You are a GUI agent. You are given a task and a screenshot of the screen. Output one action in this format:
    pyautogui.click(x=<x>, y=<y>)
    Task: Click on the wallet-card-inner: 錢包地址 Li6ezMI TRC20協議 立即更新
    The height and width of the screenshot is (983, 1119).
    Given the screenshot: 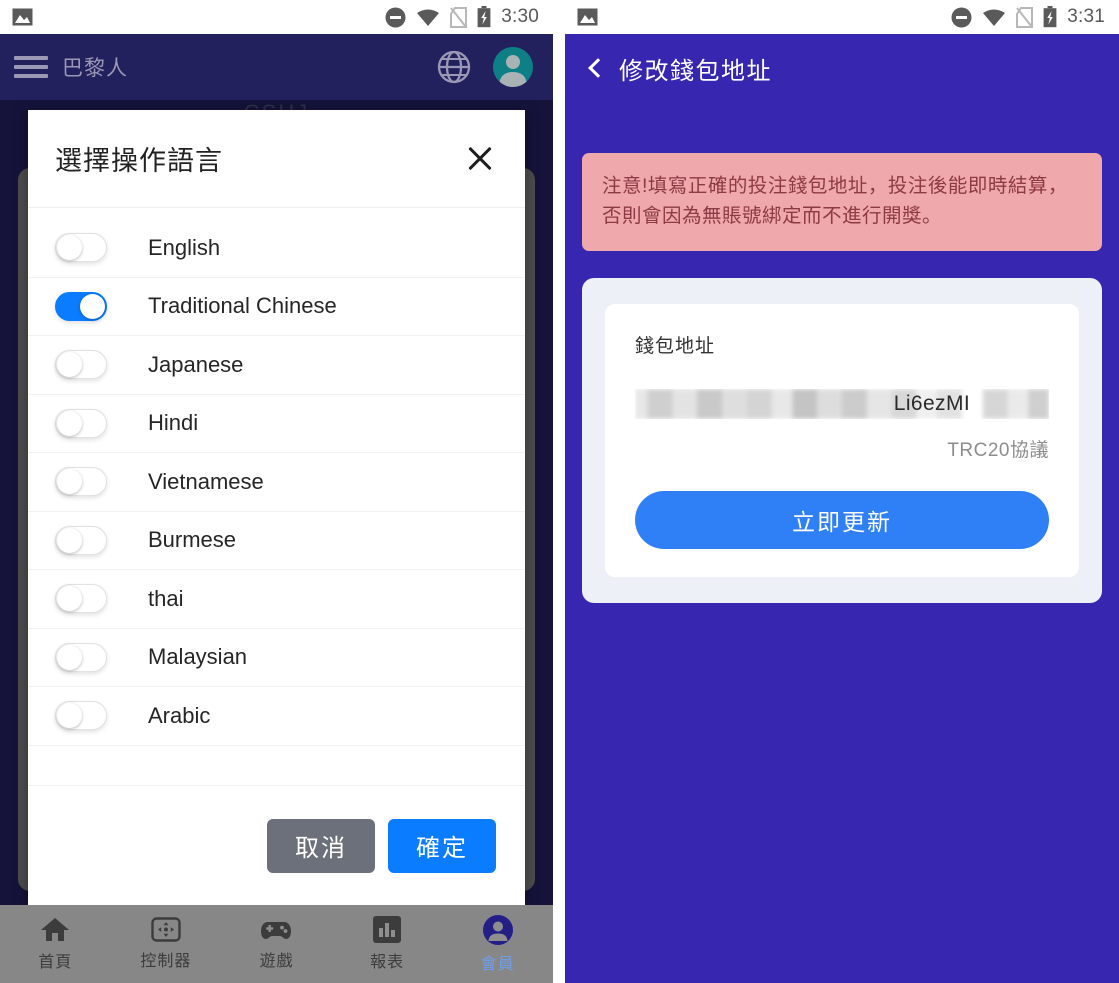 What is the action you would take?
    pyautogui.click(x=842, y=441)
    